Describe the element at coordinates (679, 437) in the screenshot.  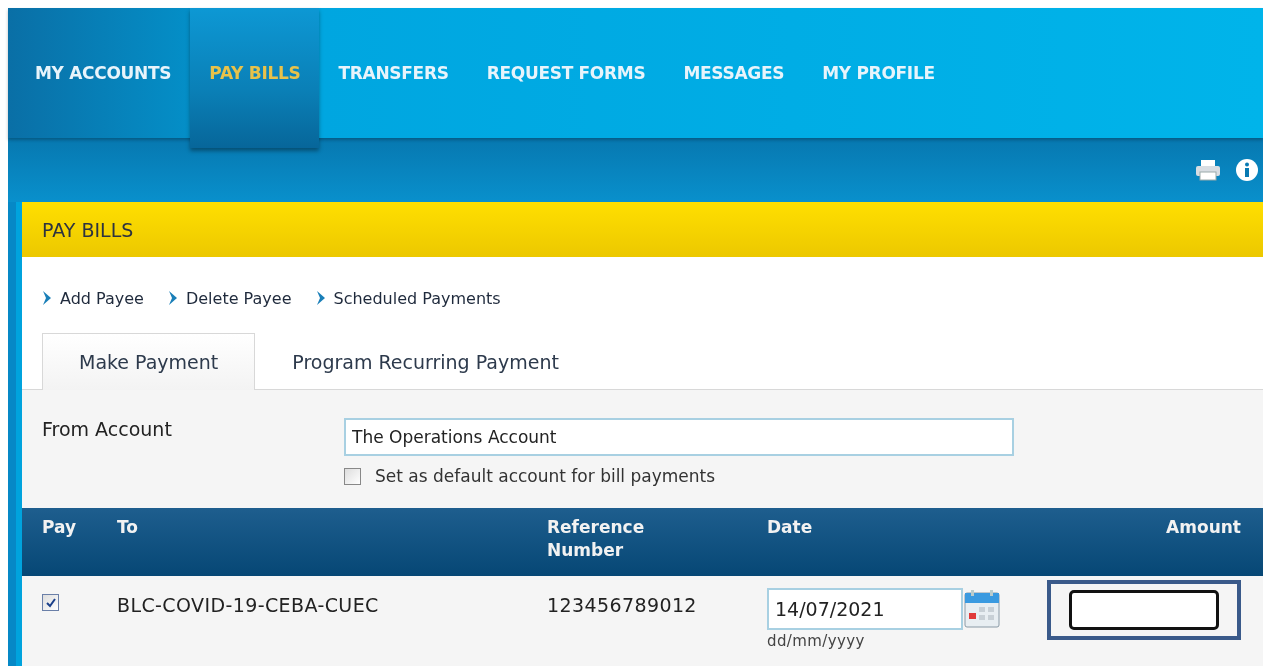
I see `account-field: The Operations Account` at that location.